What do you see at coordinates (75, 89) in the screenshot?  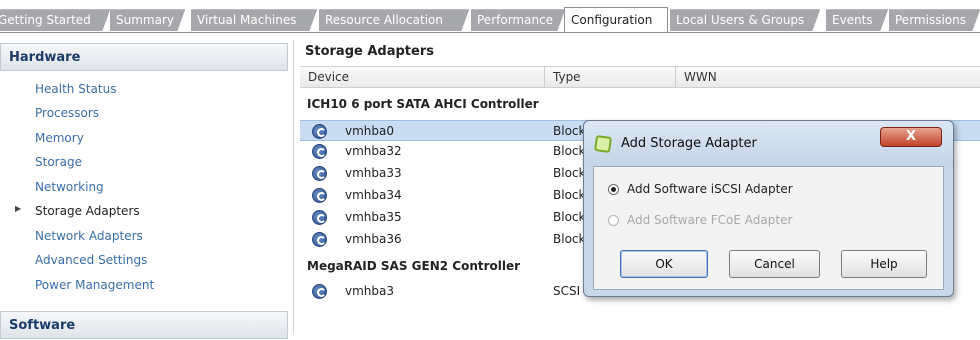 I see `sidebar-item-health-status: Health Status` at bounding box center [75, 89].